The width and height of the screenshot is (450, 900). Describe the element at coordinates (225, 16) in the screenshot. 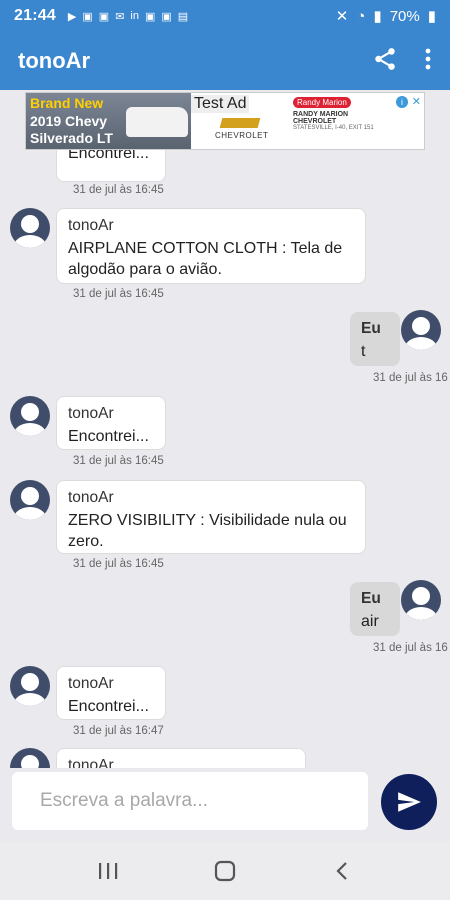

I see `status-bar: 21:44 ▶ ▣ ▣ ✉ in ▣ ▣ ▤ ✕ ◔ ▮ 70% ▮` at that location.